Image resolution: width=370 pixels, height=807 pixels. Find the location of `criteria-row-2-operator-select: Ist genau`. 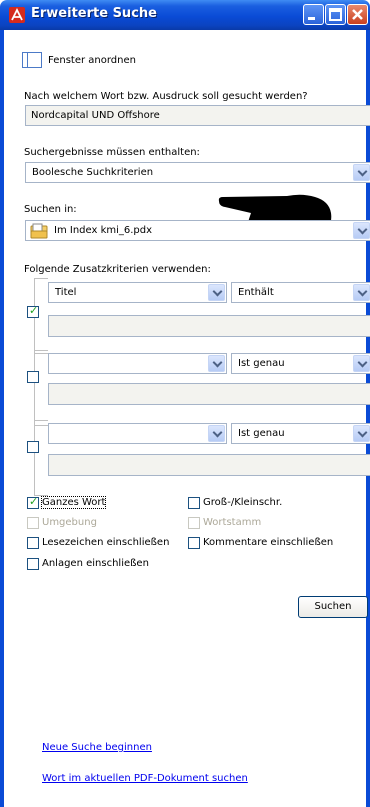

criteria-row-2-operator-select: Ist genau is located at coordinates (300, 363).